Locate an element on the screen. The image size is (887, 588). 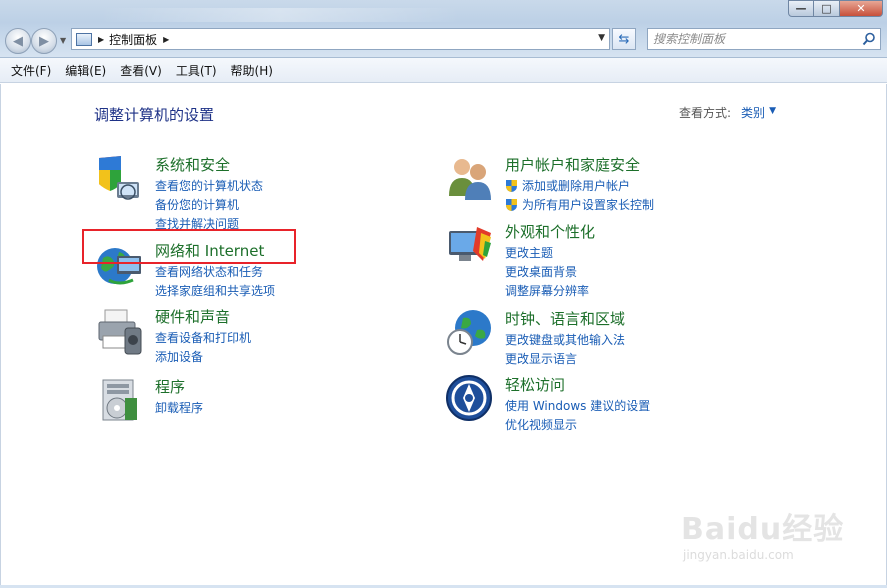
link-desktop-background: 更改桌面背景 is located at coordinates (547, 271).